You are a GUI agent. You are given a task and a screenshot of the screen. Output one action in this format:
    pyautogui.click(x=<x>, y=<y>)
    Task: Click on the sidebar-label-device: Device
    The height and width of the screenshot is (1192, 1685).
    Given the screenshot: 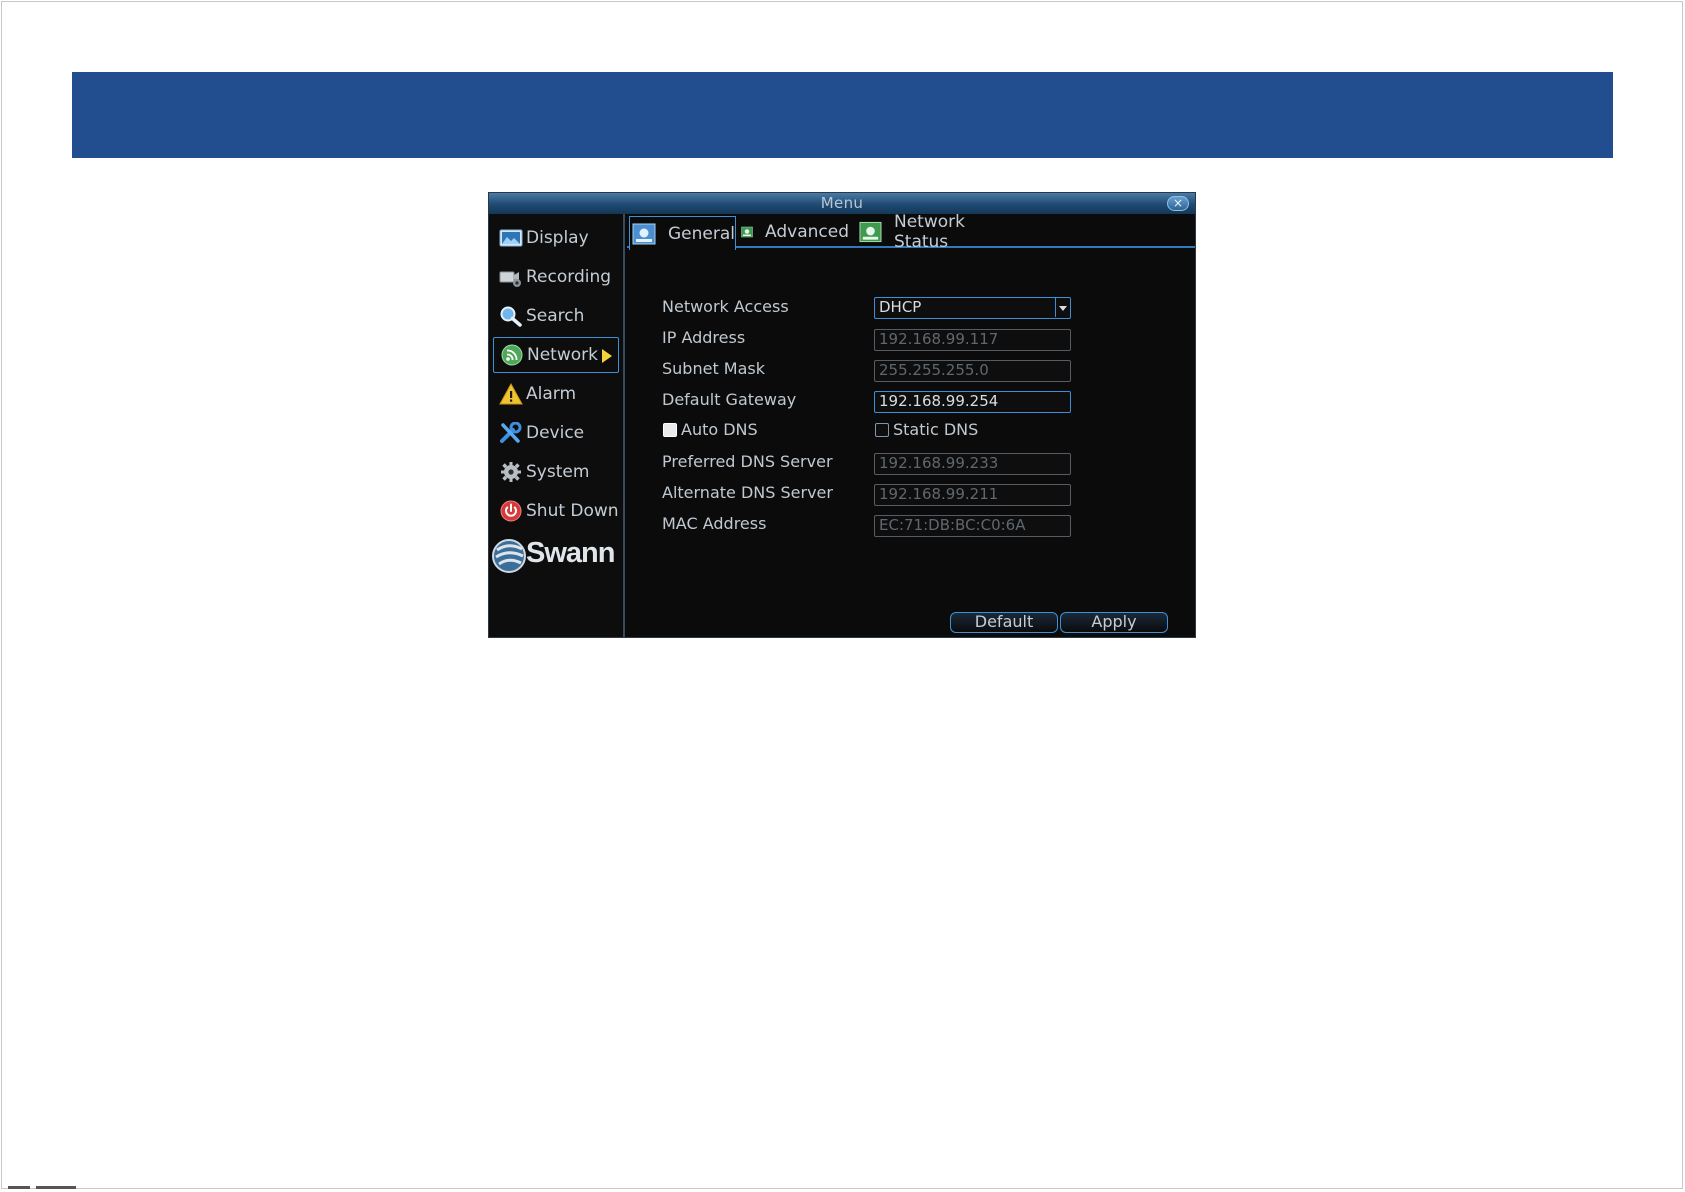 What is the action you would take?
    pyautogui.click(x=555, y=433)
    